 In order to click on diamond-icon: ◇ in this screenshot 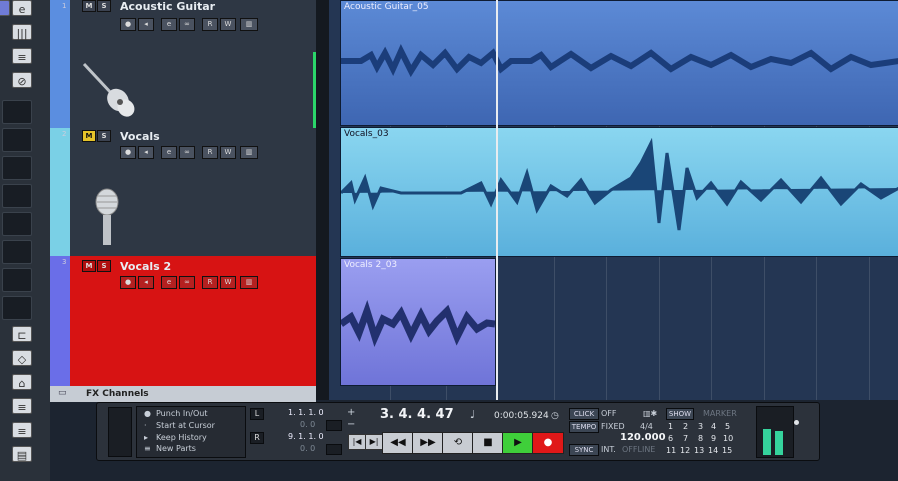, I will do `click(22, 358)`.